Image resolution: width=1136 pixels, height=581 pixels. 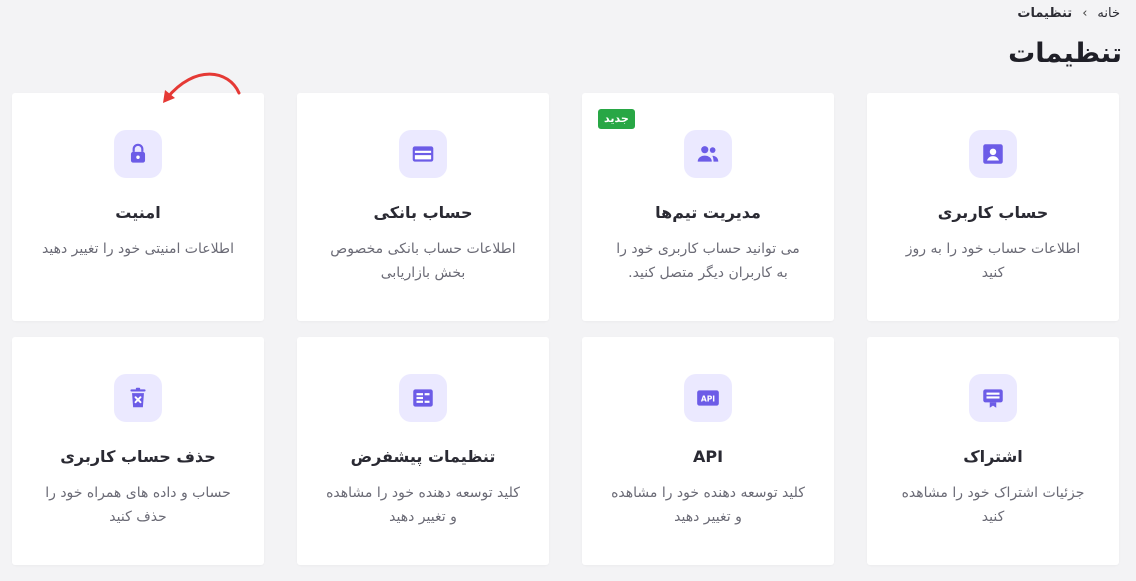 I want to click on lock-icon, so click(x=138, y=154).